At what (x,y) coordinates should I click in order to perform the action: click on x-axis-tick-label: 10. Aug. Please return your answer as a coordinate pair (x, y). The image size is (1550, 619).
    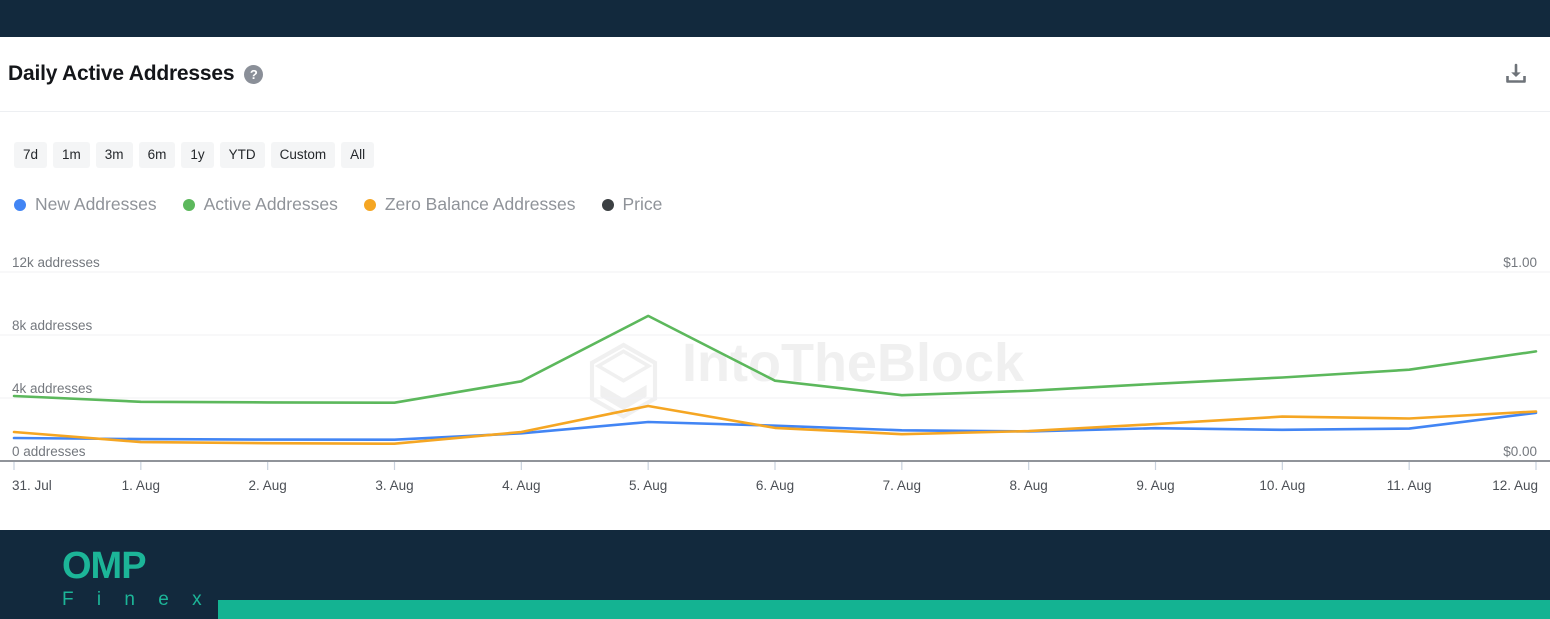
    Looking at the image, I should click on (1282, 485).